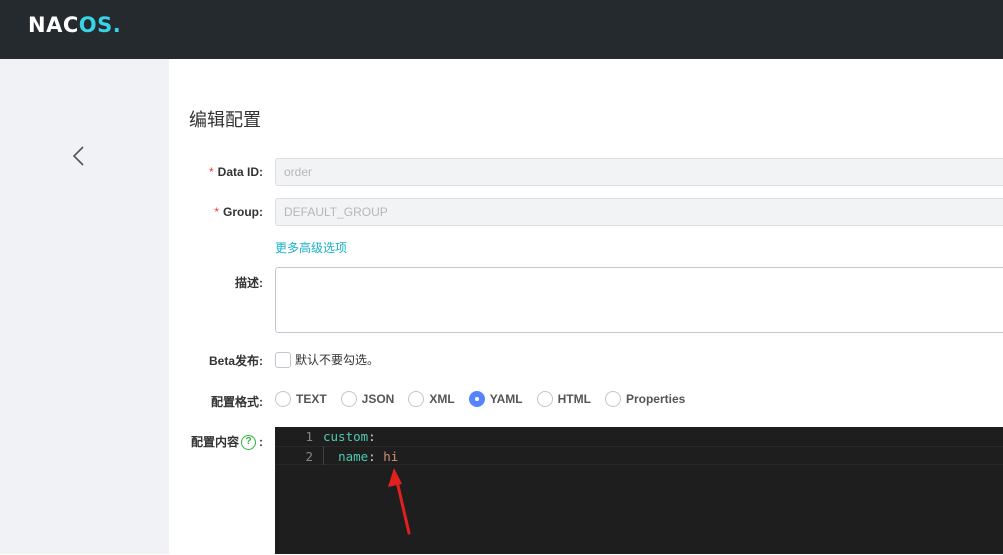 The width and height of the screenshot is (1003, 555). Describe the element at coordinates (639, 300) in the screenshot. I see `description-textarea` at that location.